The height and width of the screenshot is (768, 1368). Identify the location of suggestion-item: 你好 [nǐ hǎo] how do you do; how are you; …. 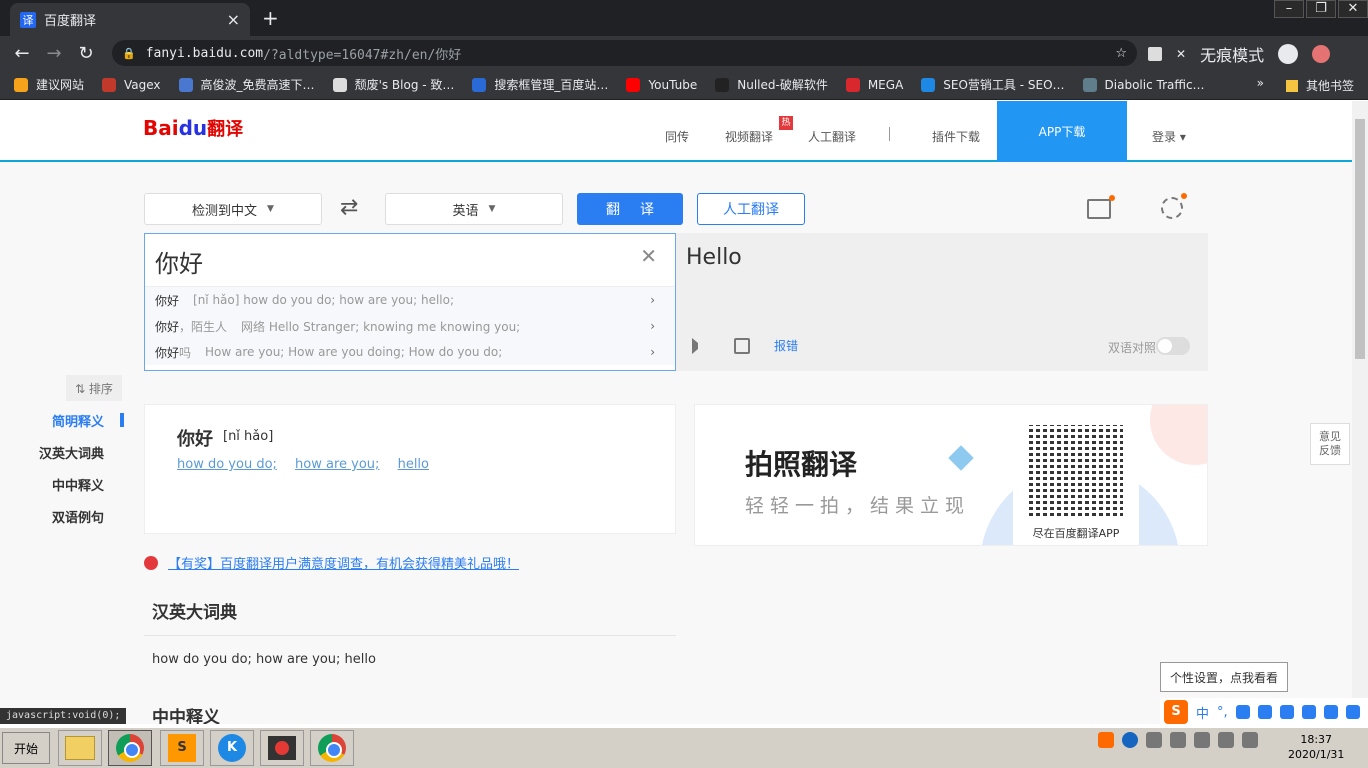
(410, 300).